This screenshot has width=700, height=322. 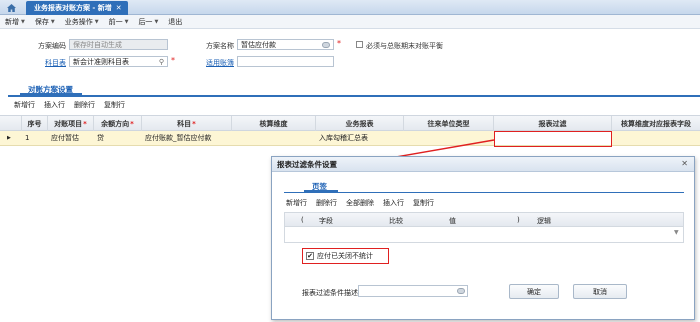 What do you see at coordinates (216, 63) in the screenshot?
I see `applicable-books-link: 适用账簿` at bounding box center [216, 63].